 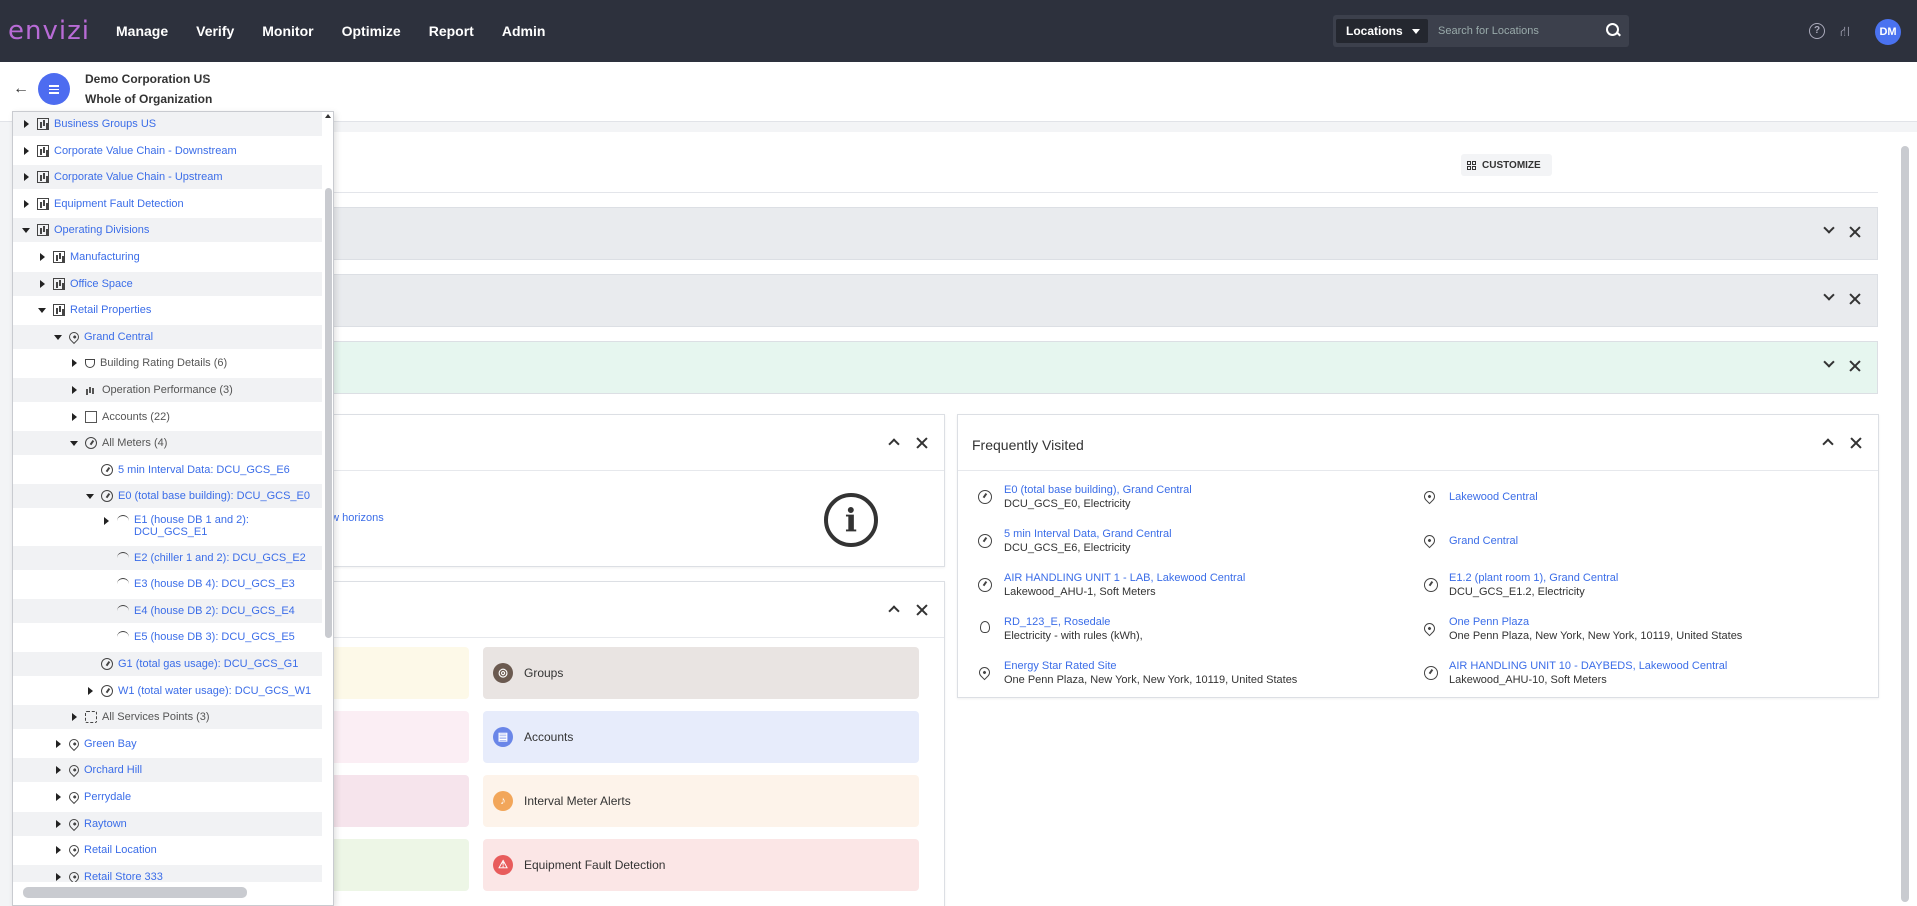 I want to click on frequent-item-link: Grand Central, so click(x=1483, y=541).